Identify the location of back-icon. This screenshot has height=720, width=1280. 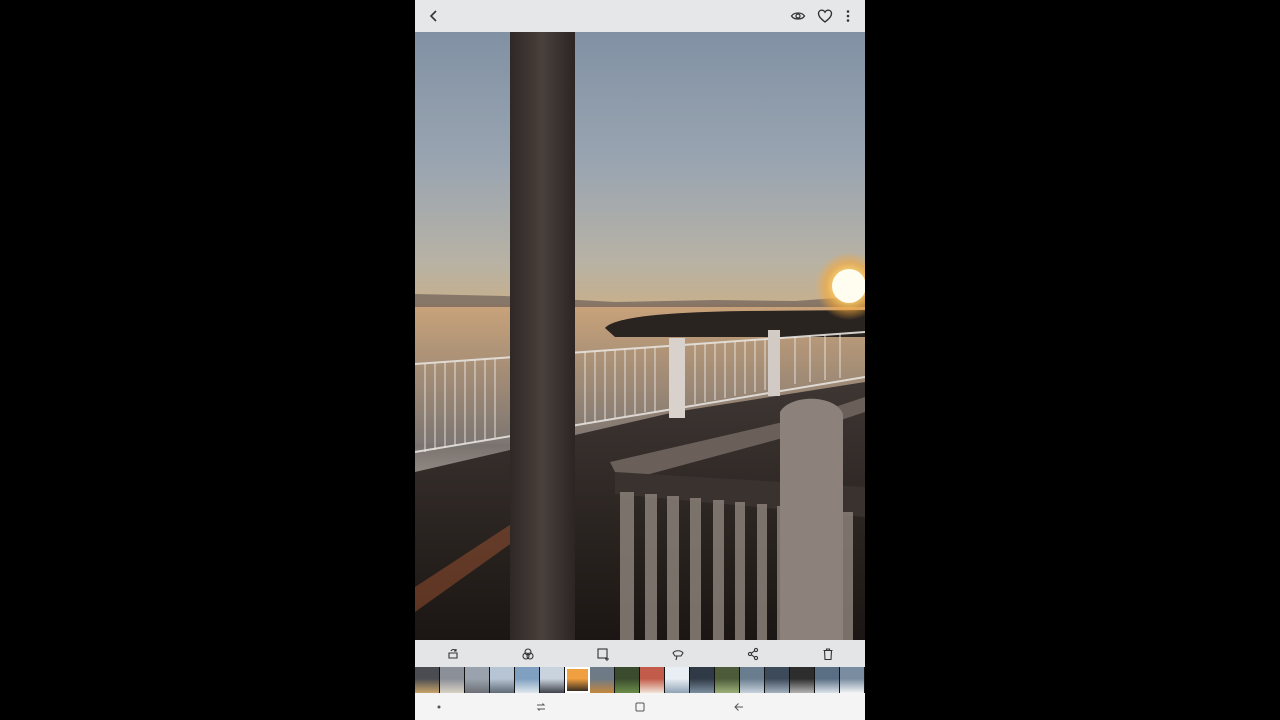
(433, 16).